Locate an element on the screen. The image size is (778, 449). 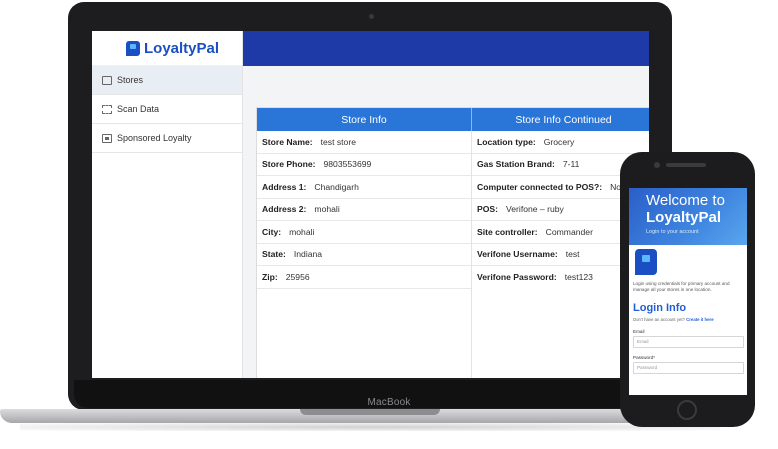
table-row: Store Phone: 9803553699 is located at coordinates (364, 165).